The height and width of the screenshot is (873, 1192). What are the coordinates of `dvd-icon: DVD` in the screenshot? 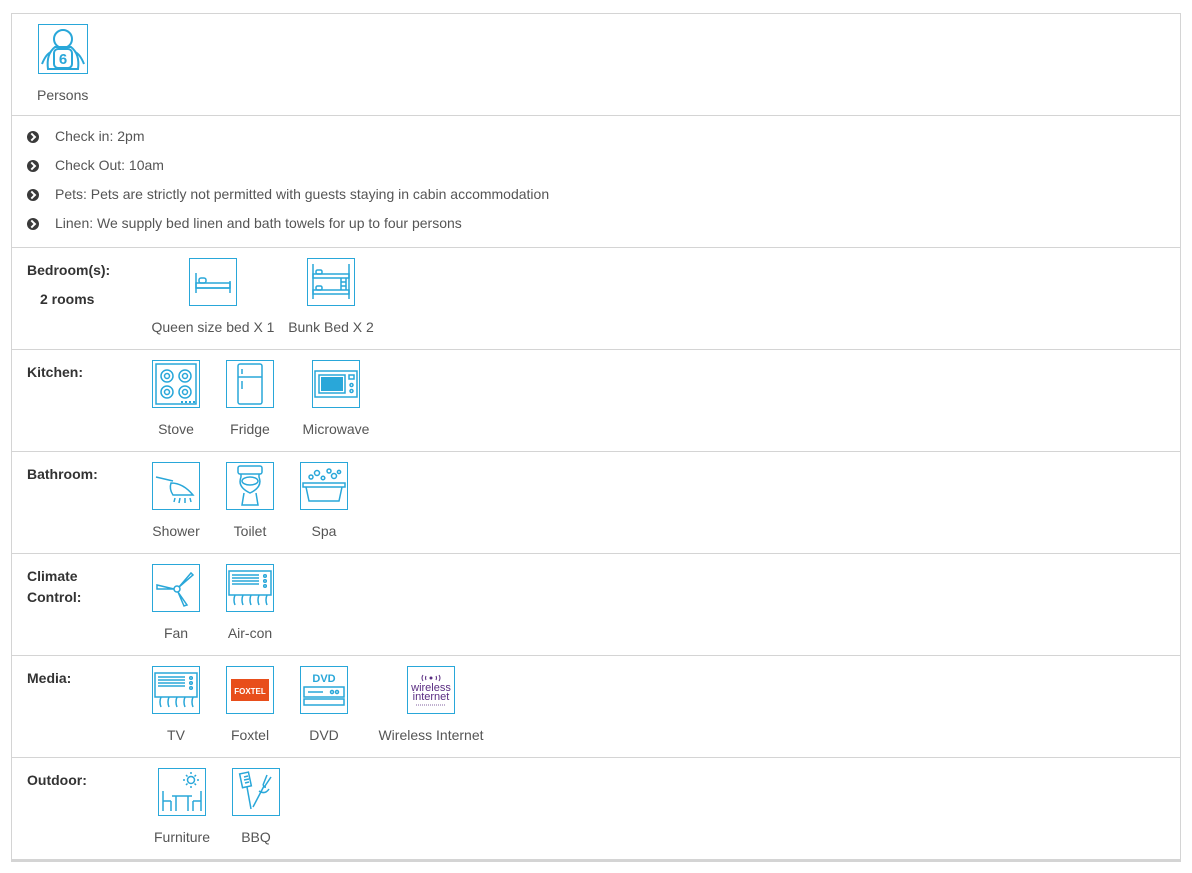 It's located at (324, 690).